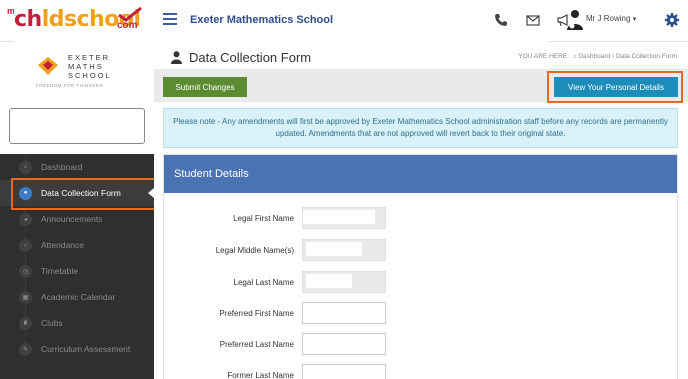 Image resolution: width=688 pixels, height=379 pixels. What do you see at coordinates (90, 75) in the screenshot?
I see `school-logo-line3: SCHOOL` at bounding box center [90, 75].